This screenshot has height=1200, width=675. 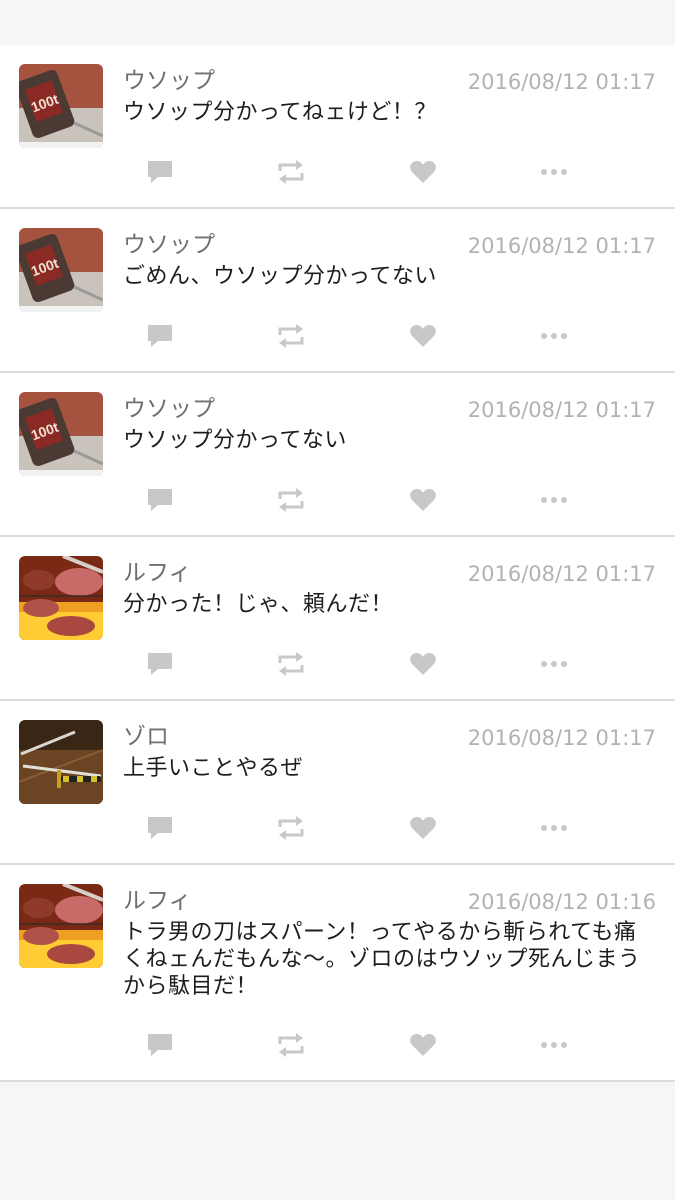 I want to click on user-name: ゾロ, so click(x=146, y=737).